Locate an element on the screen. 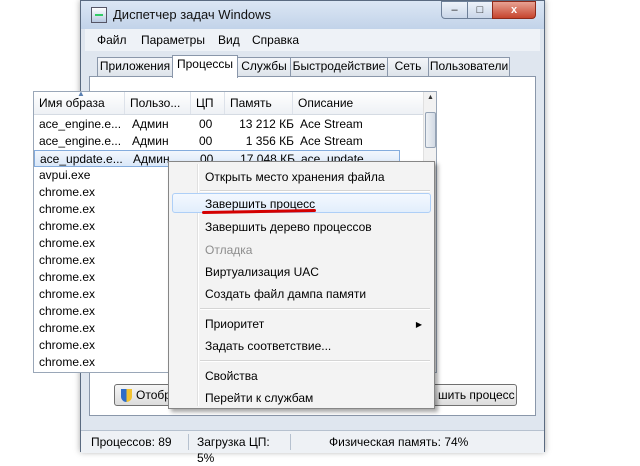 This screenshot has width=640, height=466. sort-arrow-icon: ▲ is located at coordinates (81, 95).